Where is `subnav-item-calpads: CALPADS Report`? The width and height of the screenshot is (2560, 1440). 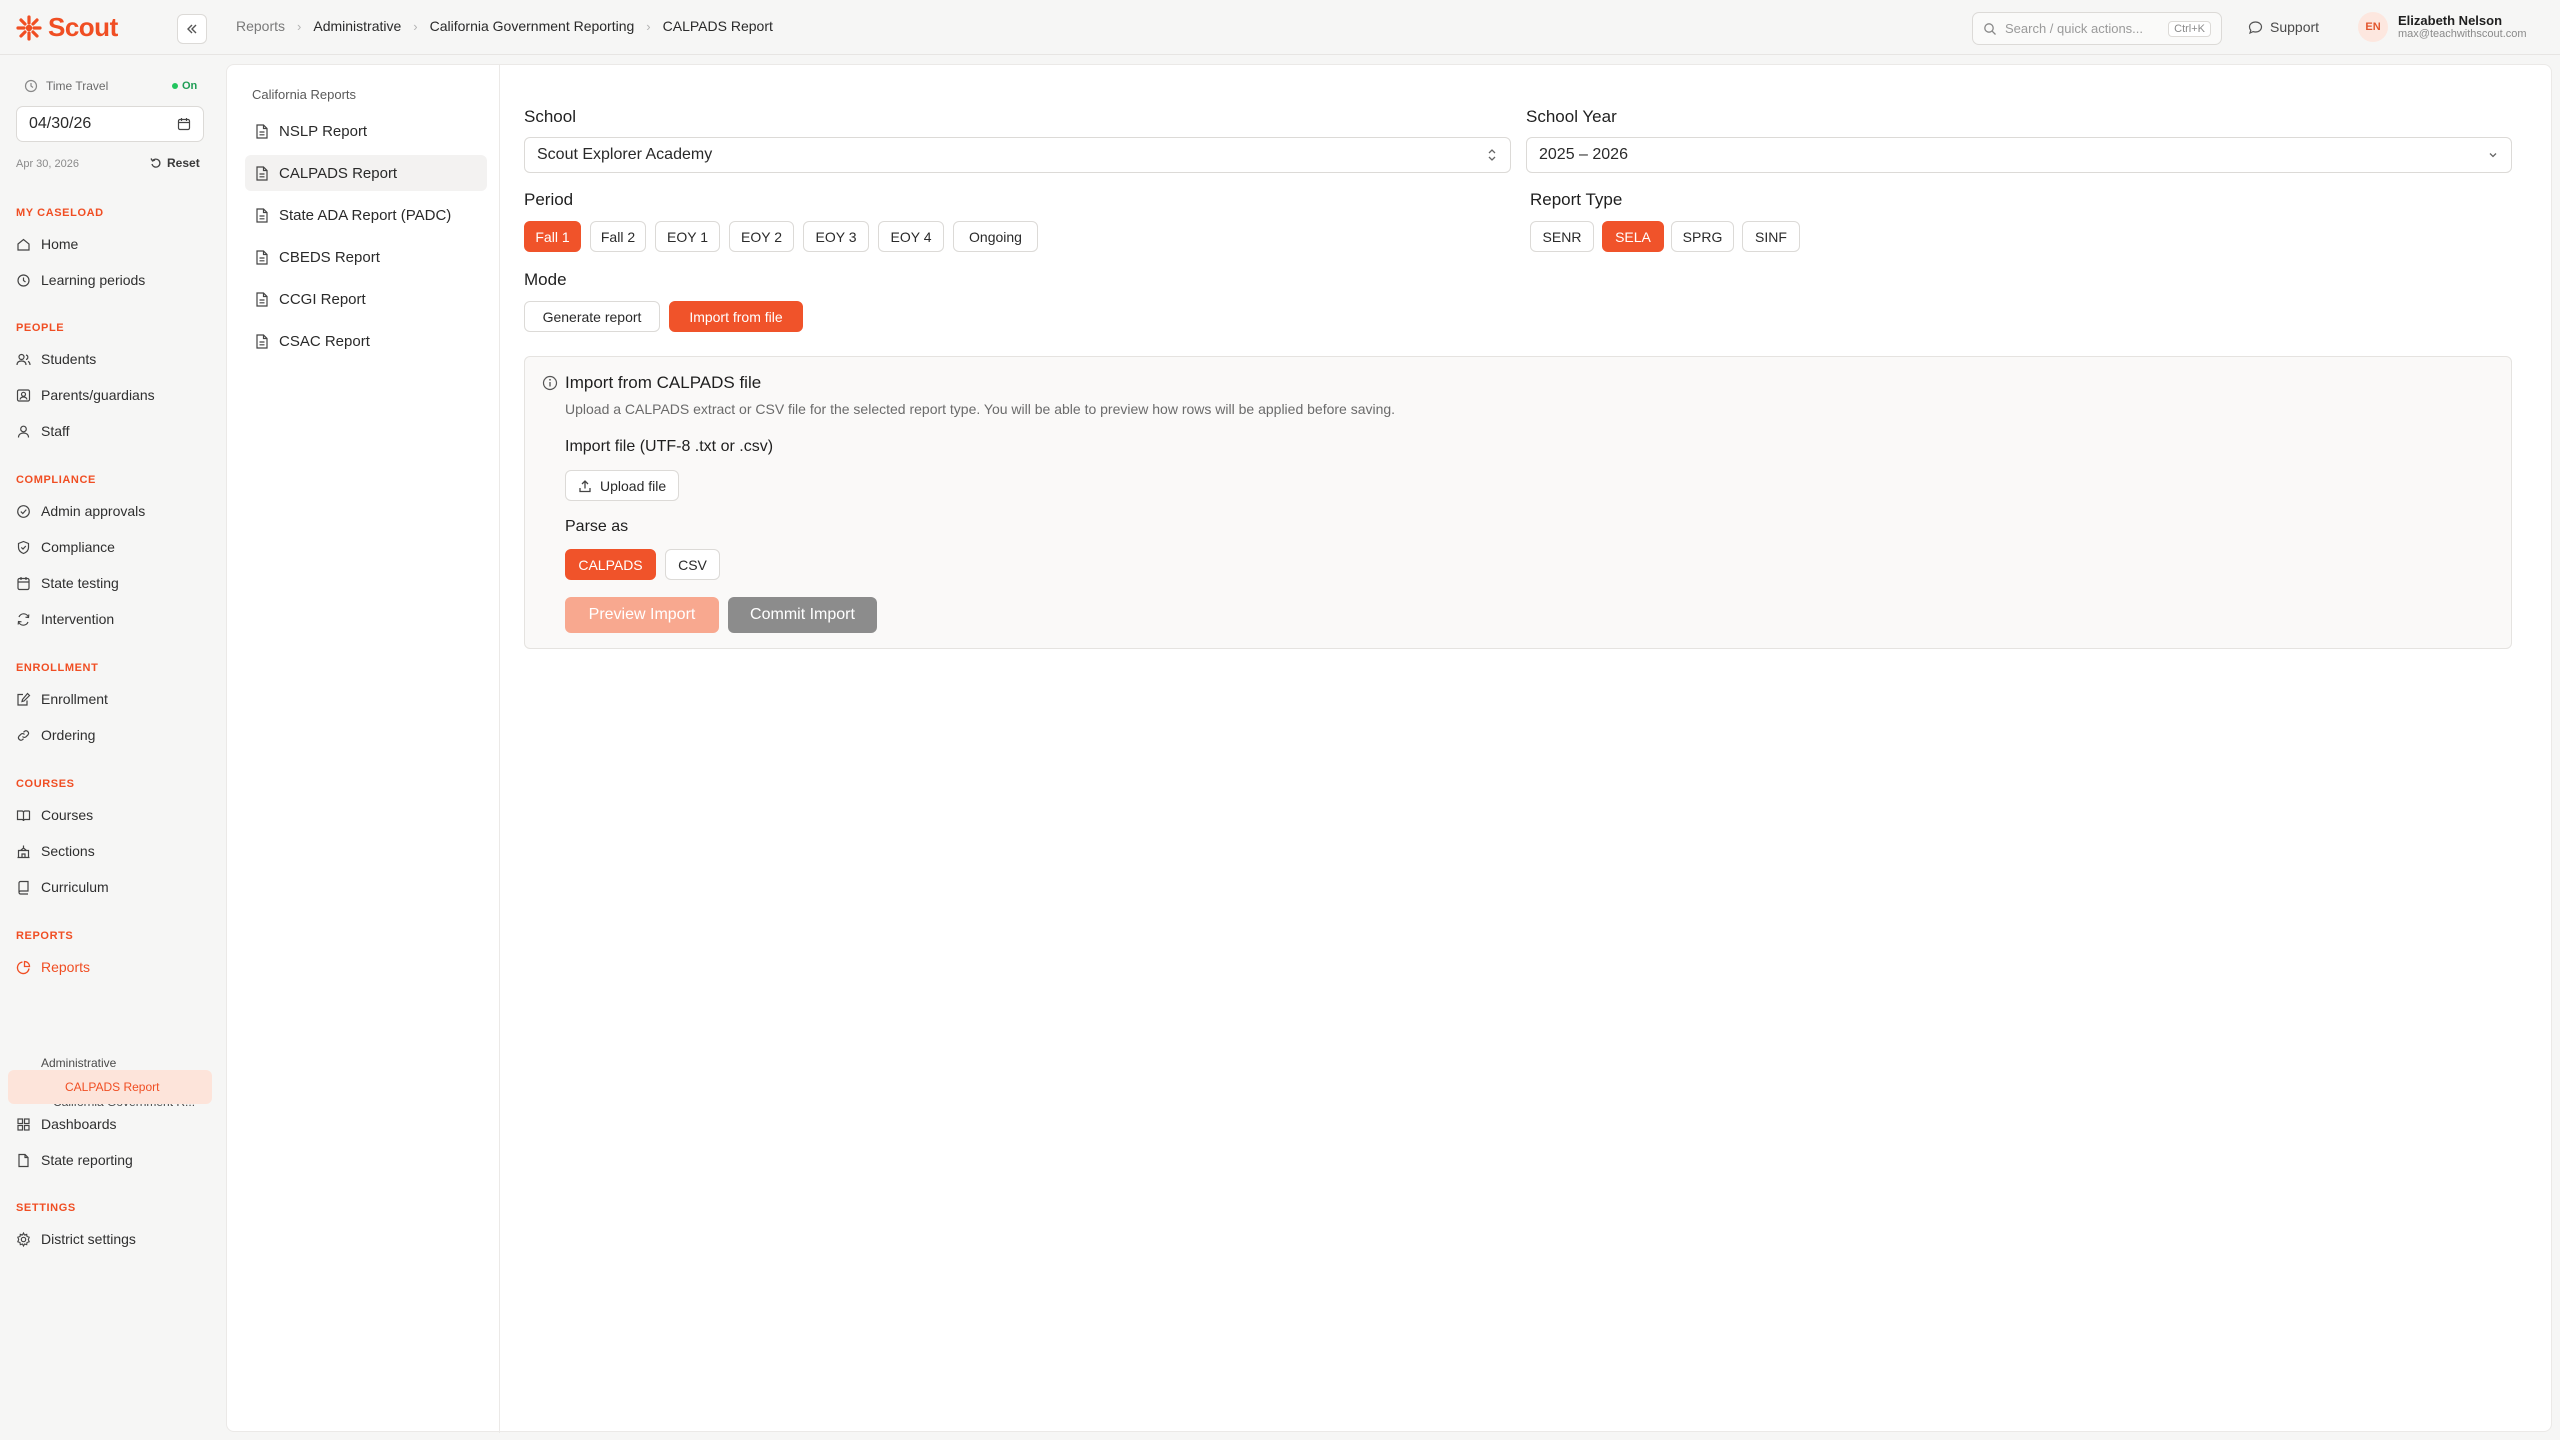
subnav-item-calpads: CALPADS Report is located at coordinates (366, 173).